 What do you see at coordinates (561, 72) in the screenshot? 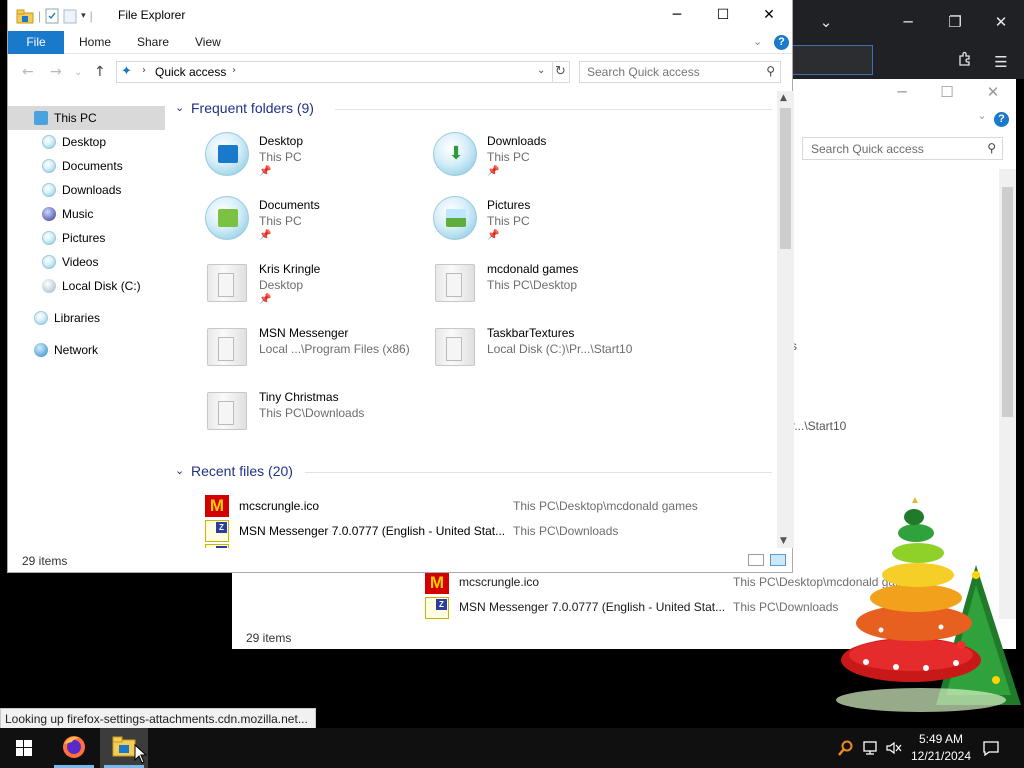
I see `refresh-button: ↻` at bounding box center [561, 72].